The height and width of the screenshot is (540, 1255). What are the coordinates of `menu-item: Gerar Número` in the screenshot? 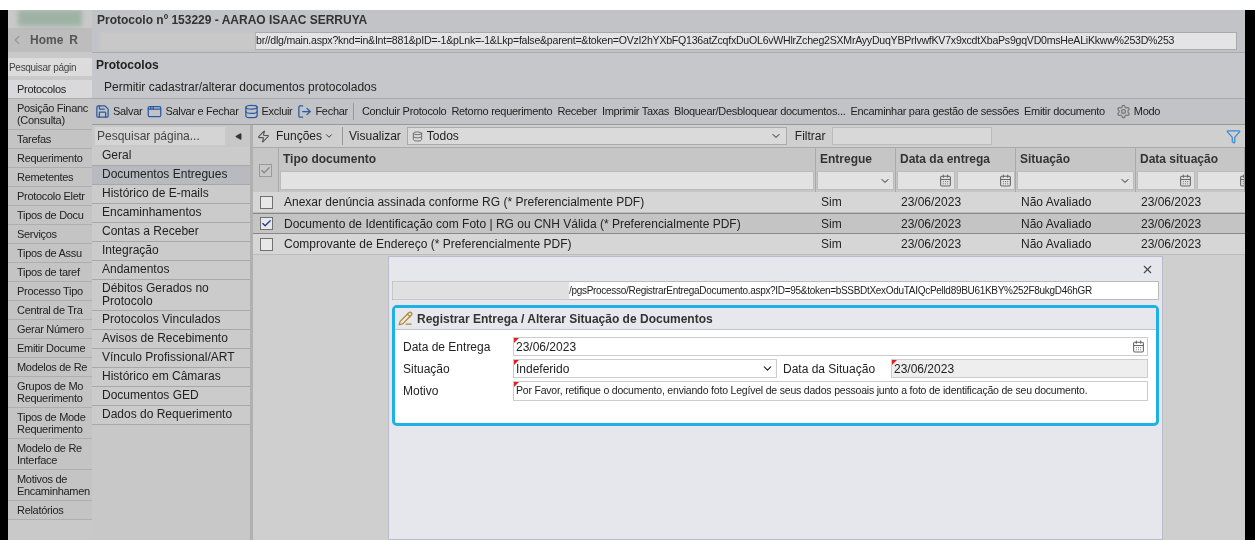 It's located at (50, 329).